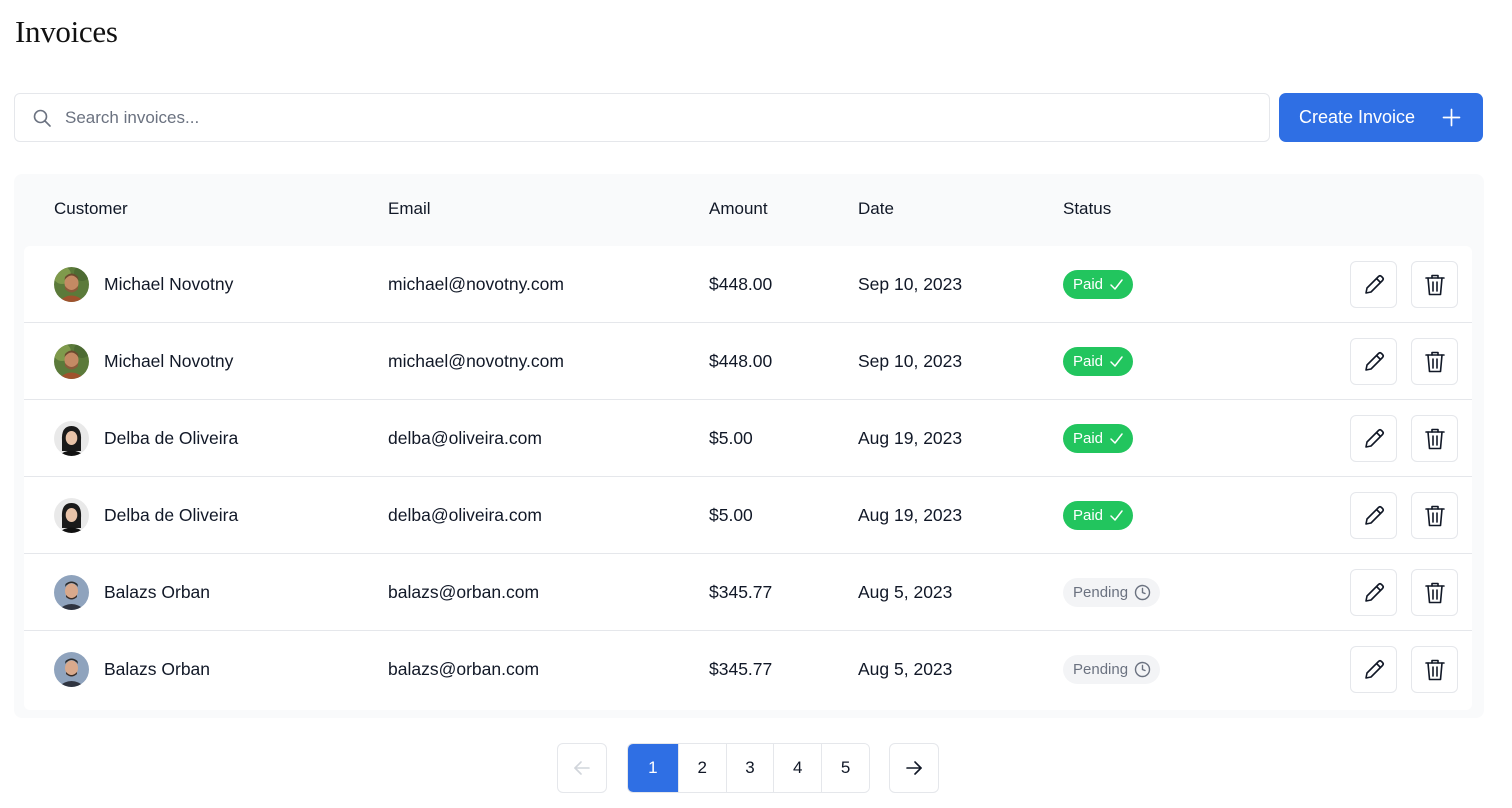  What do you see at coordinates (741, 284) in the screenshot?
I see `amount-cell: $448.00` at bounding box center [741, 284].